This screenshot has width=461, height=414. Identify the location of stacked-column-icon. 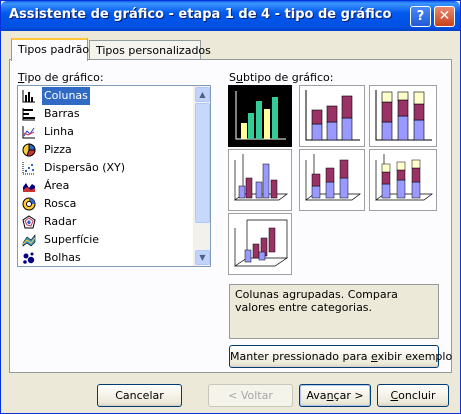
(332, 115).